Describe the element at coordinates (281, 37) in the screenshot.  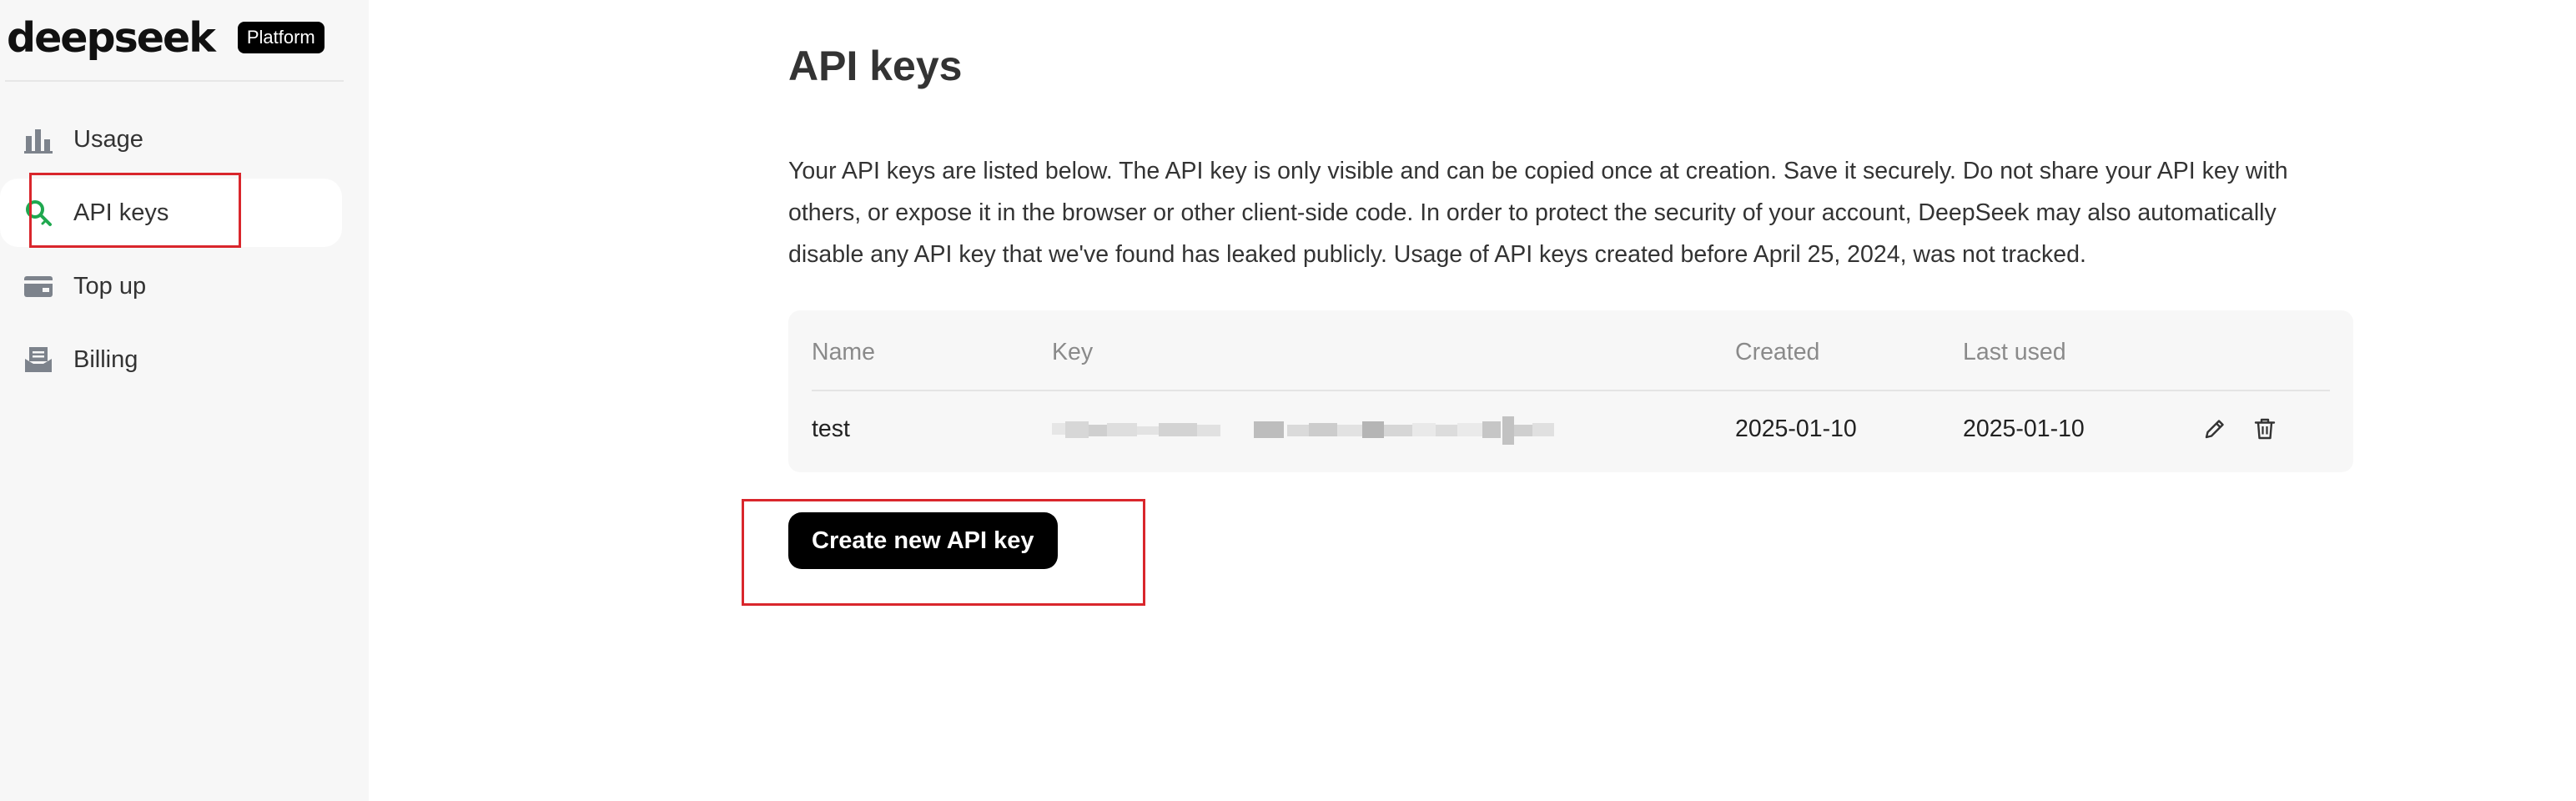
I see `platform-badge: Platform` at that location.